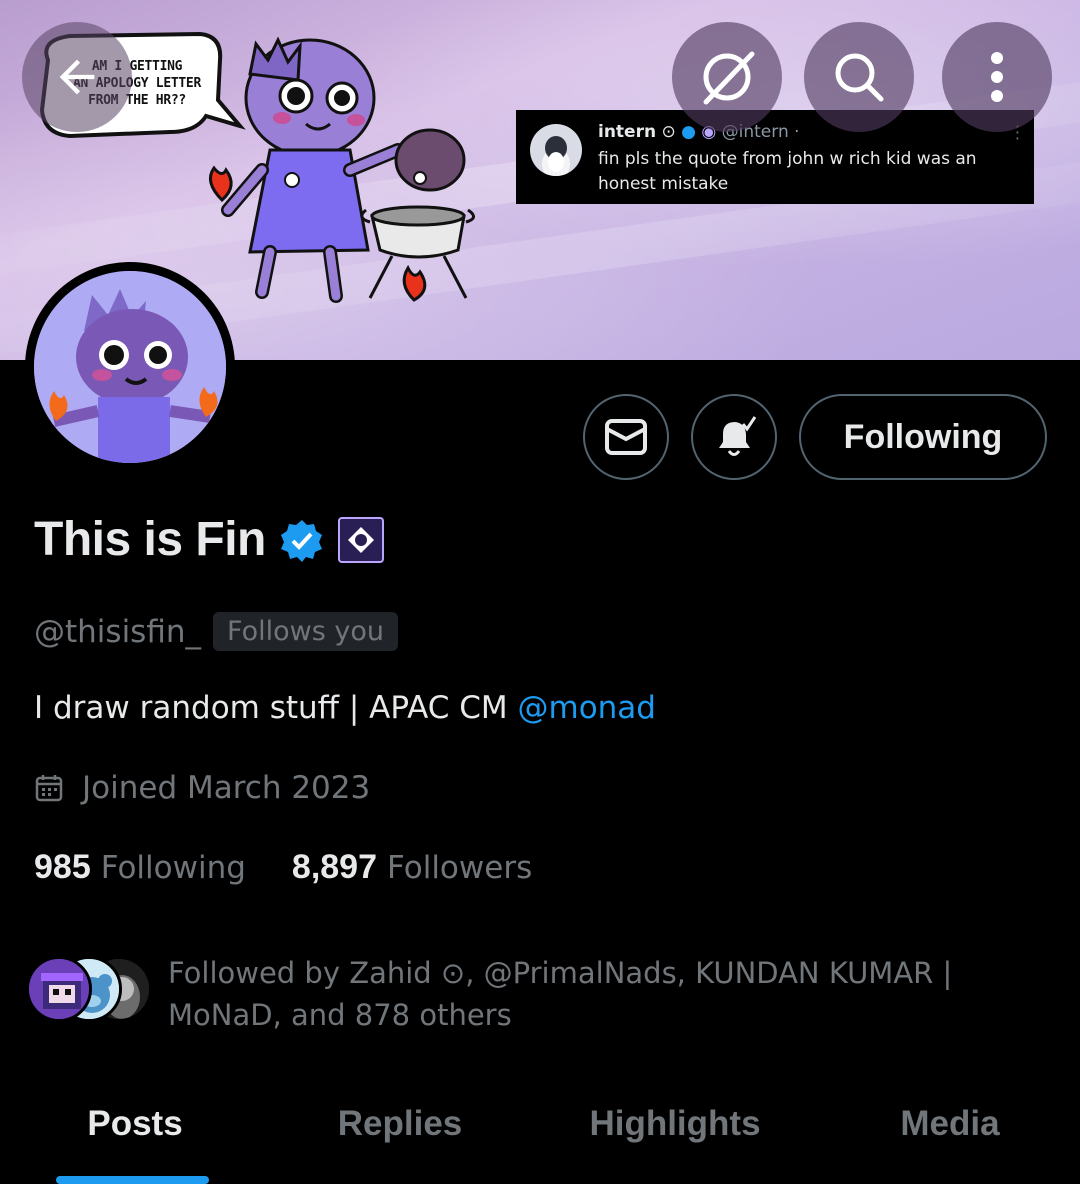  Describe the element at coordinates (49, 788) in the screenshot. I see `calendar-icon` at that location.